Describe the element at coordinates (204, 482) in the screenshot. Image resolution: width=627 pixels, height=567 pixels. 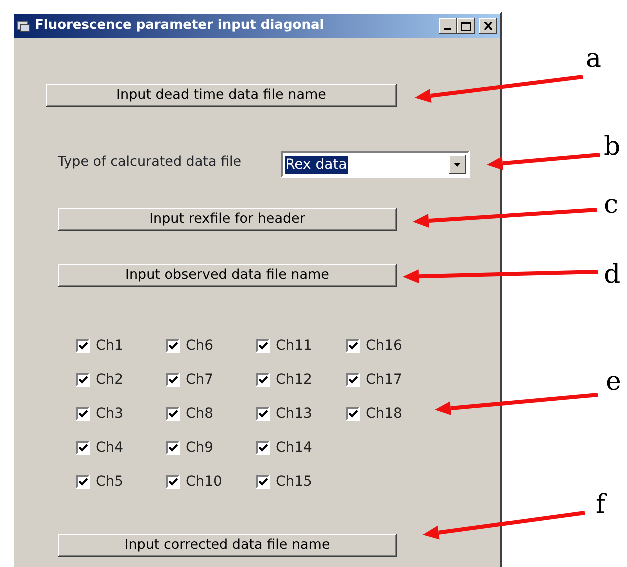
I see `checkbox-label: Ch10` at that location.